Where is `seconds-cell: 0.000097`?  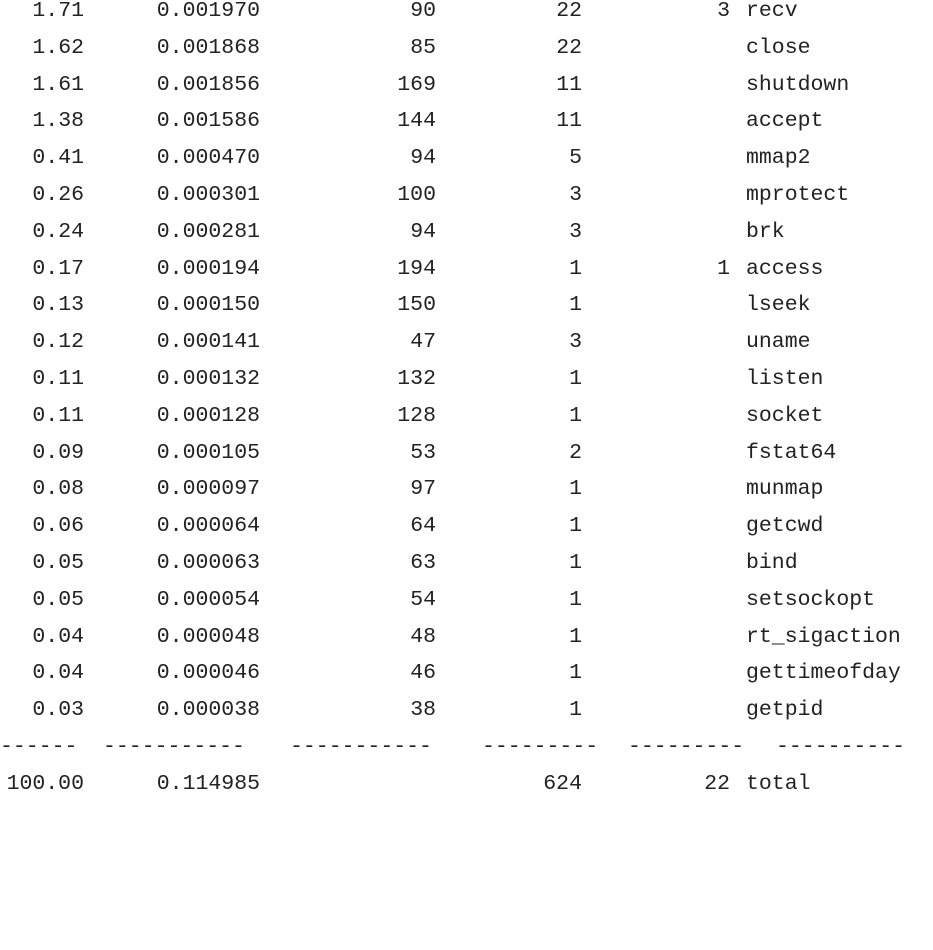 seconds-cell: 0.000097 is located at coordinates (208, 489).